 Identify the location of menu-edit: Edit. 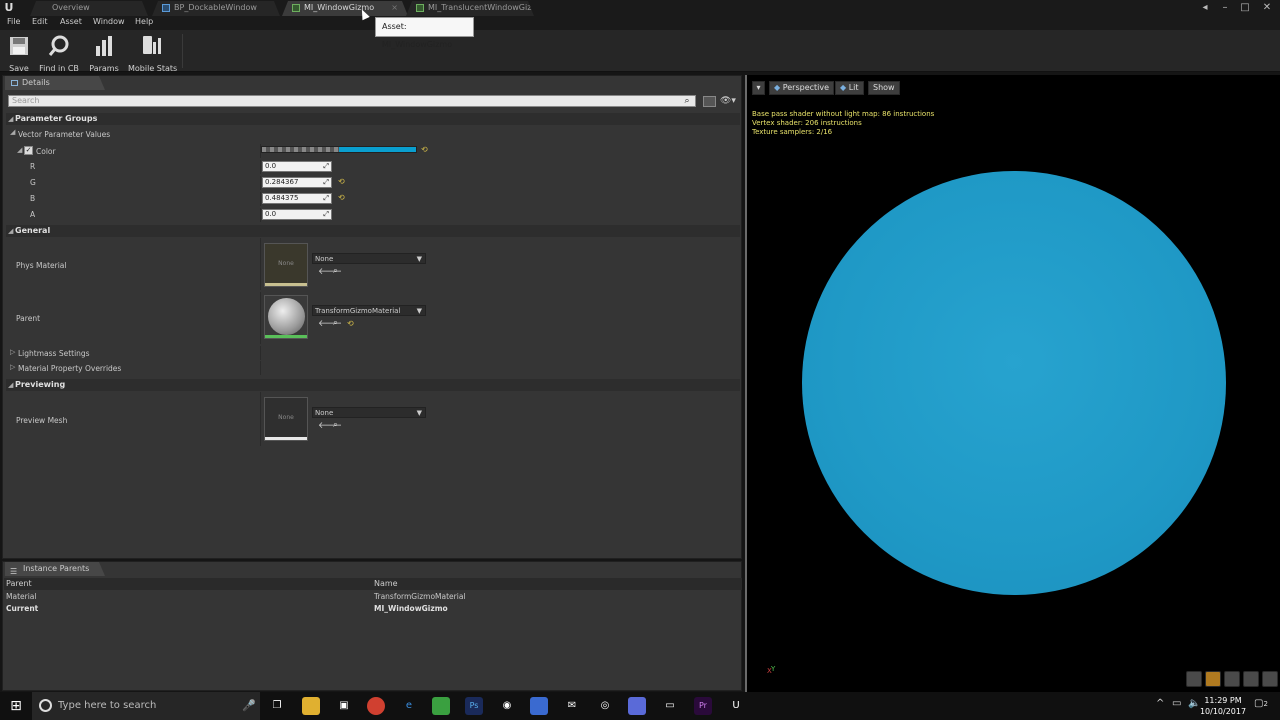
(40, 21).